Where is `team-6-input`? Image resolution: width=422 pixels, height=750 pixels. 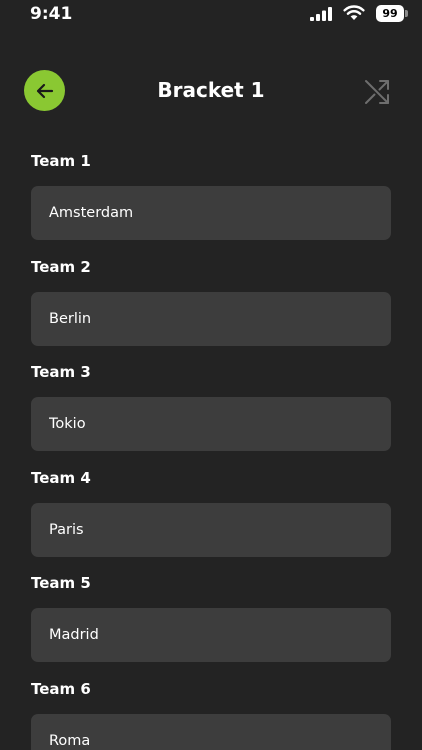
team-6-input is located at coordinates (211, 731).